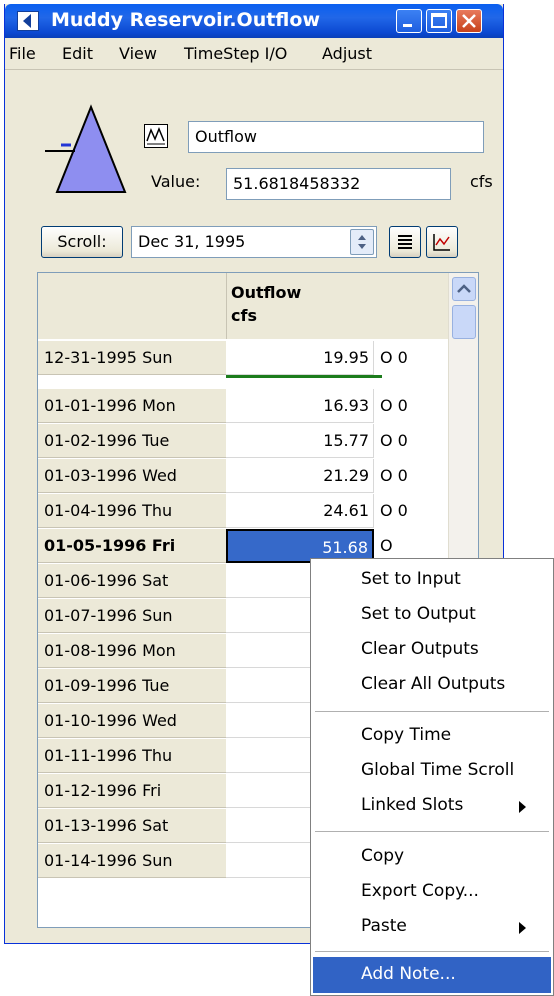  Describe the element at coordinates (82, 242) in the screenshot. I see `scroll-button: Scroll:` at that location.